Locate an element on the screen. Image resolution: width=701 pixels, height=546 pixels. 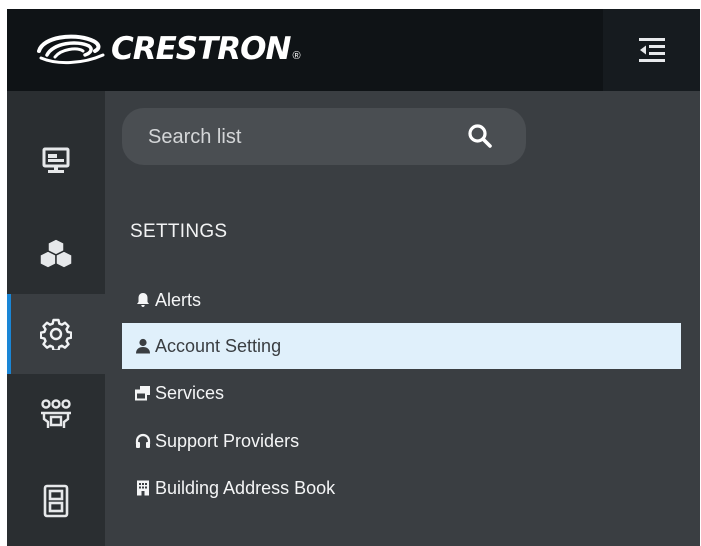
cubes-icon is located at coordinates (56, 253).